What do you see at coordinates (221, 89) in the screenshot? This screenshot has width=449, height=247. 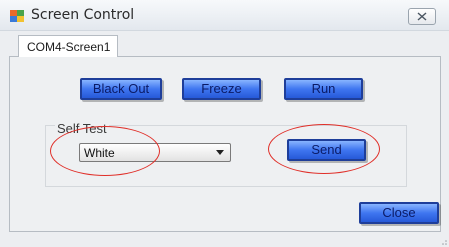 I see `freeze-button: Freeze` at bounding box center [221, 89].